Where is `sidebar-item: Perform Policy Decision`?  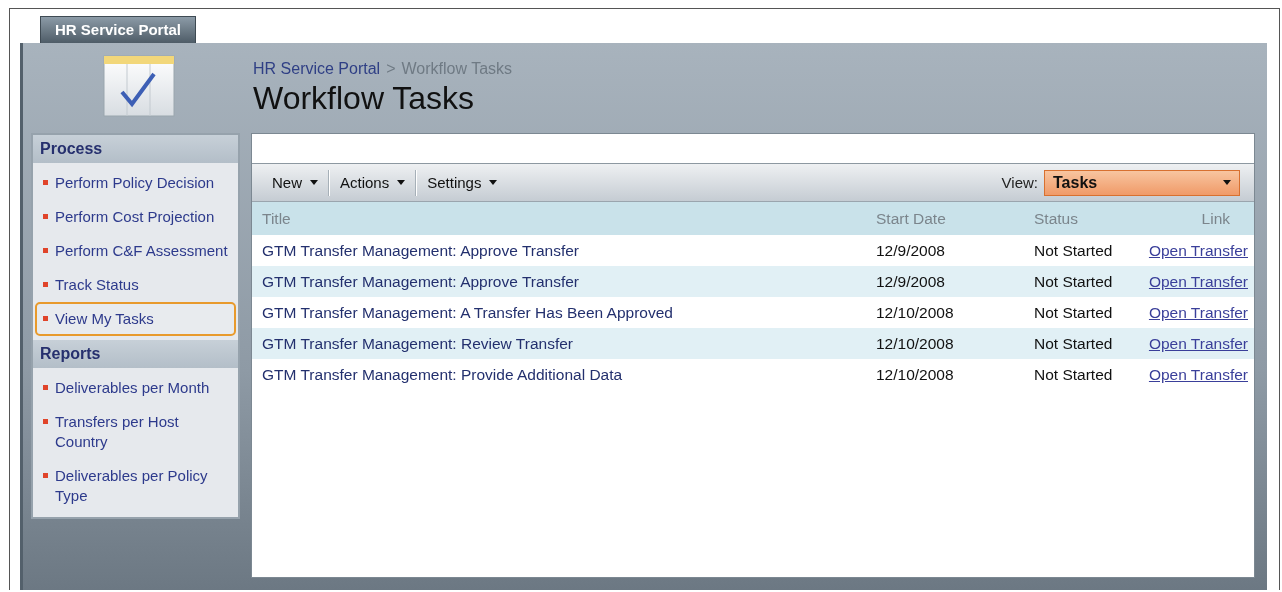
sidebar-item: Perform Policy Decision is located at coordinates (135, 183).